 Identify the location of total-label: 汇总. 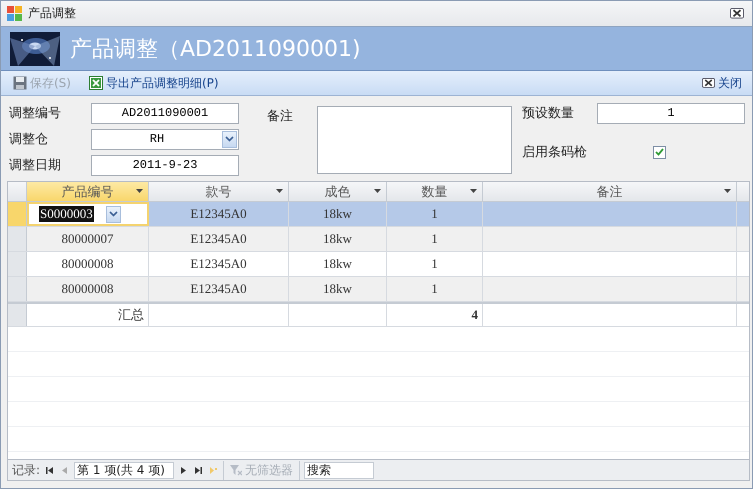
(88, 315).